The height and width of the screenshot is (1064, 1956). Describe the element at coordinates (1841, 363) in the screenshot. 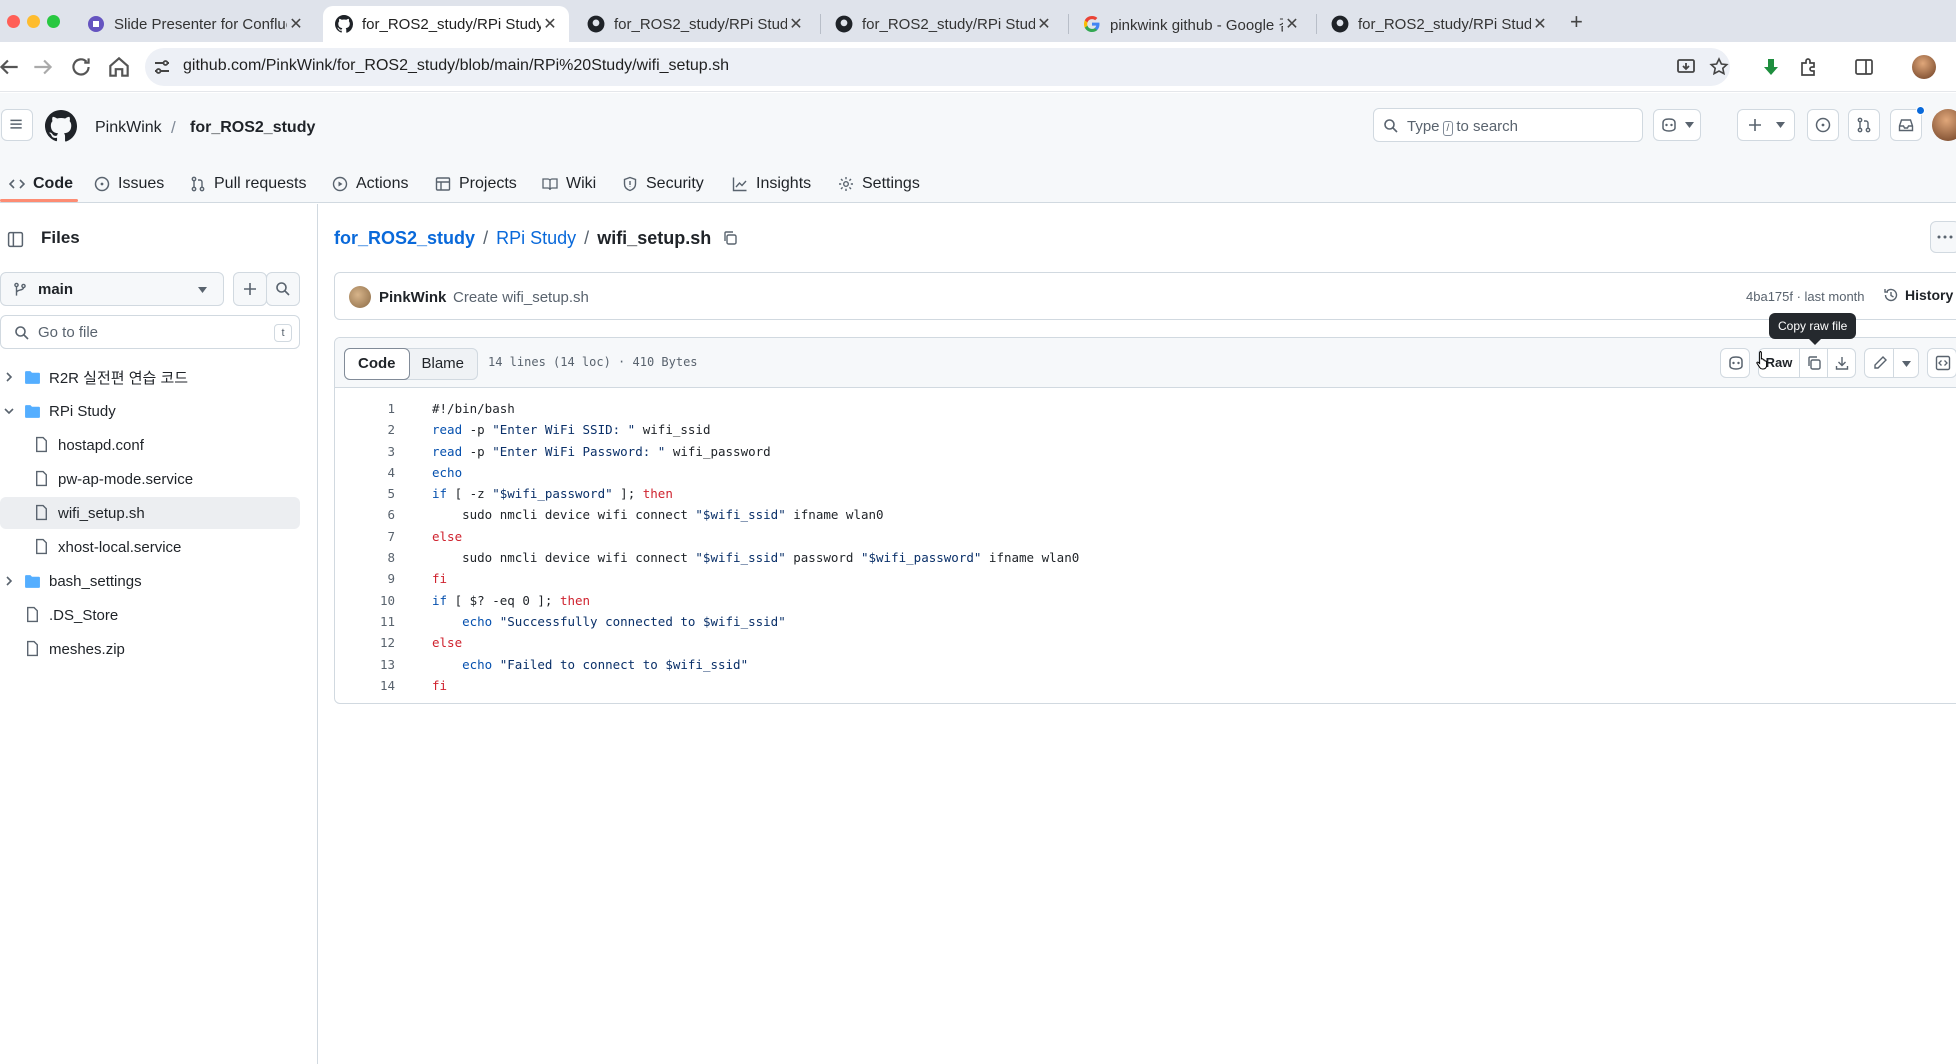

I see `download-raw-button` at that location.